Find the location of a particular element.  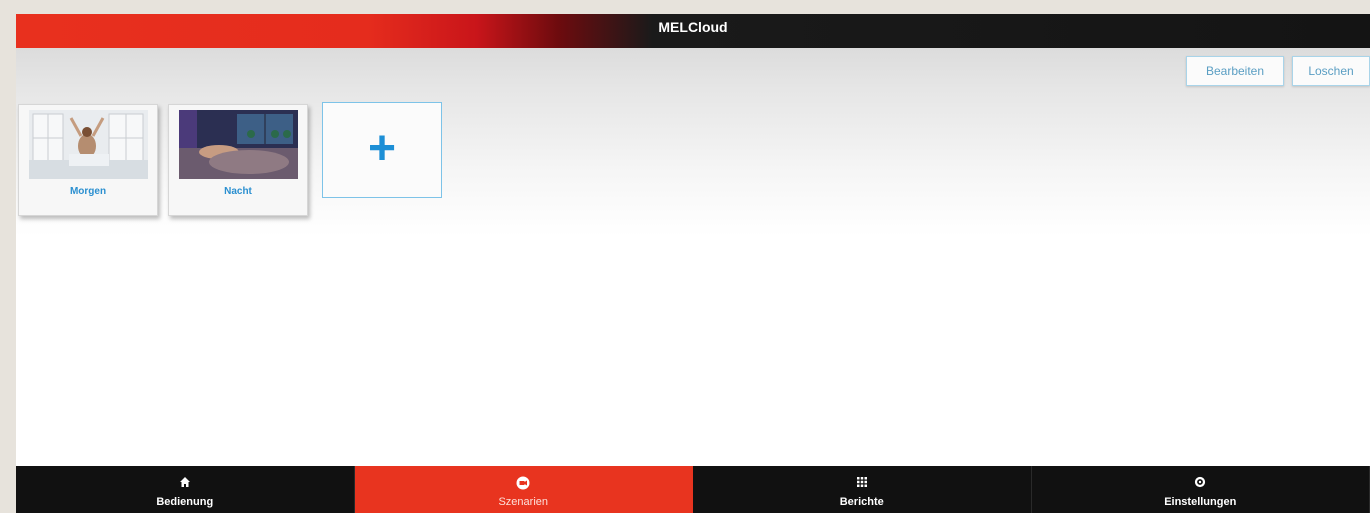

nav-item-berichte: Berichte is located at coordinates (862, 489).